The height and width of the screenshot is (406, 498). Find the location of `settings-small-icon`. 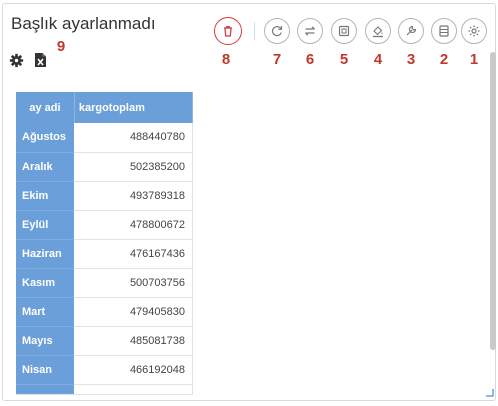

settings-small-icon is located at coordinates (16, 60).